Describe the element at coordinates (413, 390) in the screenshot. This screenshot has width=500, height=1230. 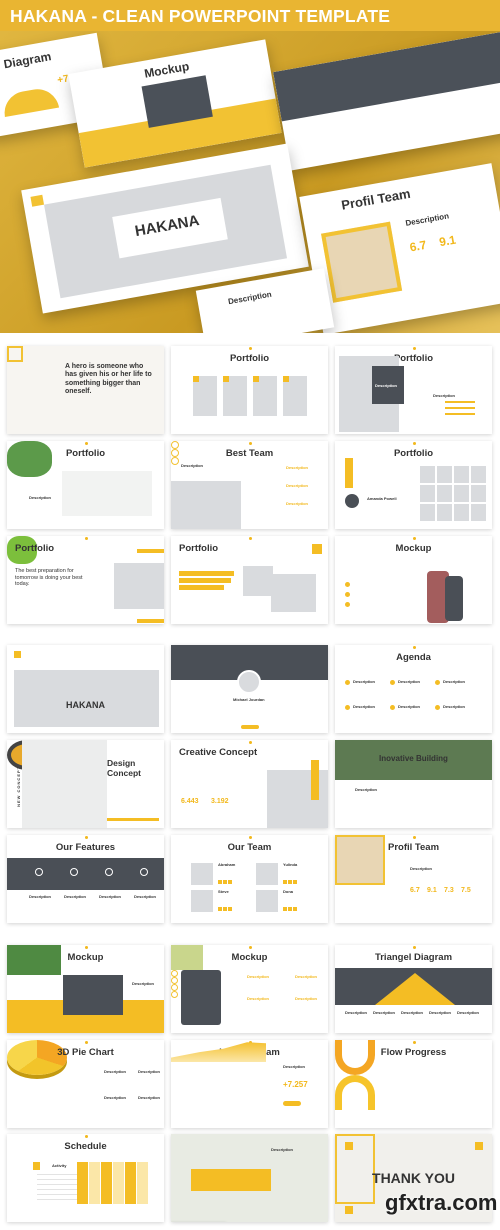
I see `slide-terrarium: Portfolio Description Description` at that location.